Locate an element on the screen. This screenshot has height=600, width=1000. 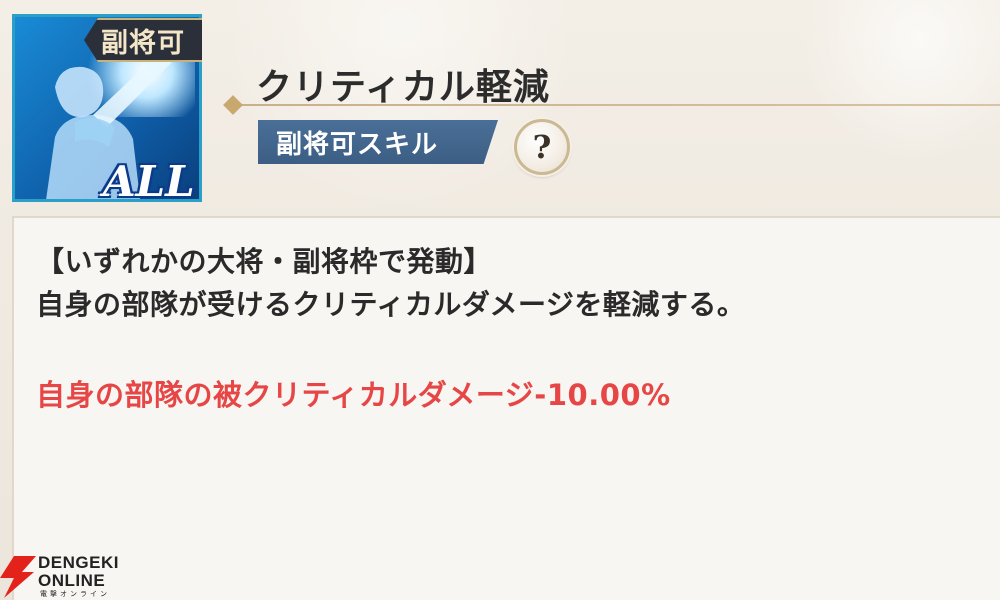
dengeki-watermark: DENGEKI ONLINE 電撃オンライン is located at coordinates (65, 576).